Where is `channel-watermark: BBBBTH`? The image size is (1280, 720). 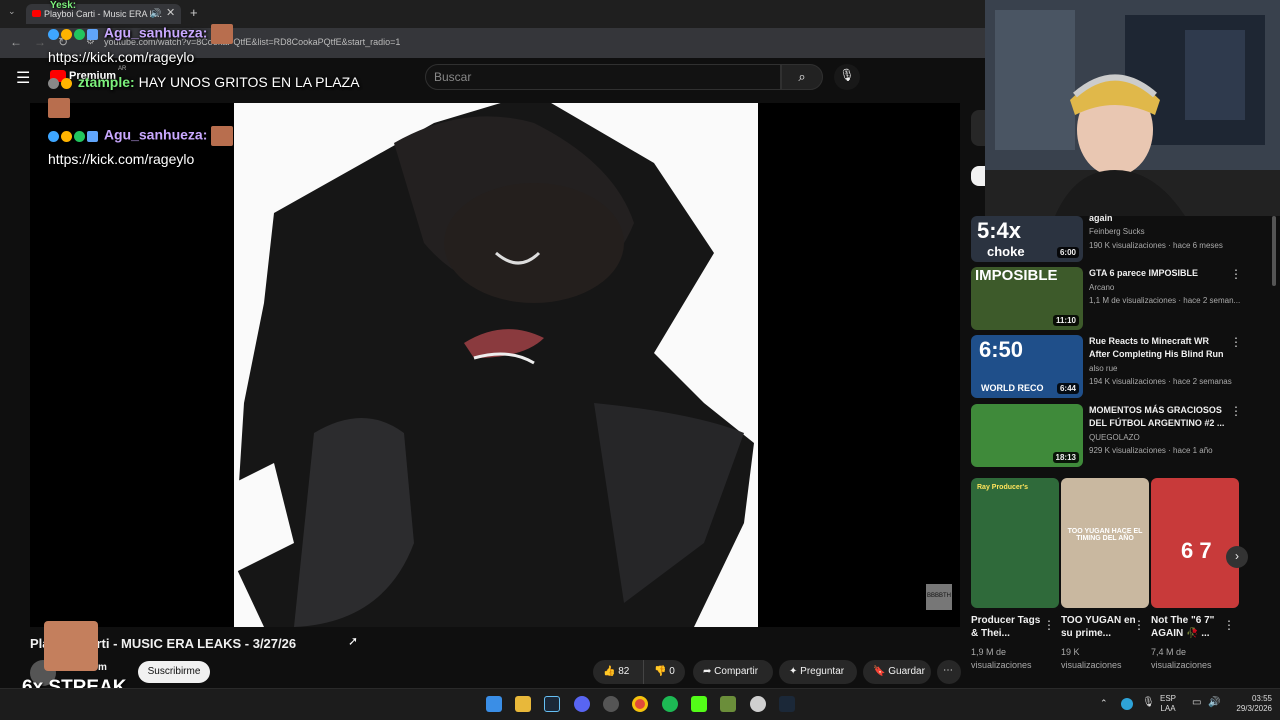 channel-watermark: BBBBTH is located at coordinates (939, 597).